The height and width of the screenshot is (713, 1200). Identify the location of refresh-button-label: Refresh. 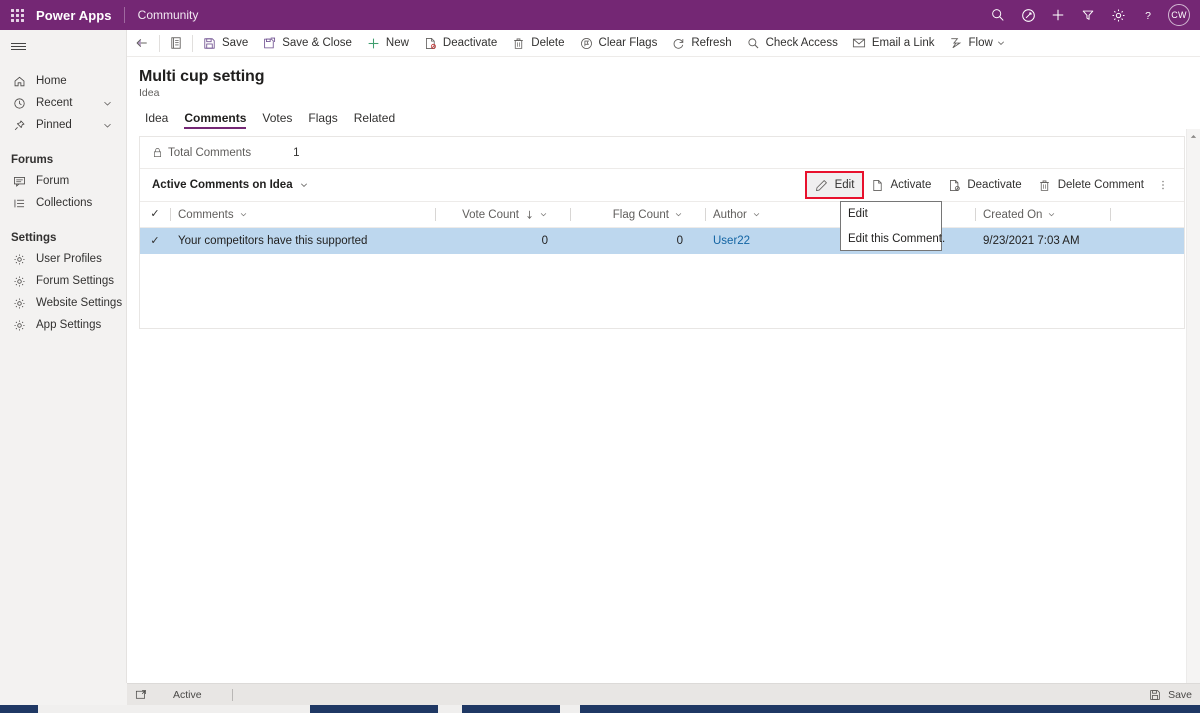
(711, 43).